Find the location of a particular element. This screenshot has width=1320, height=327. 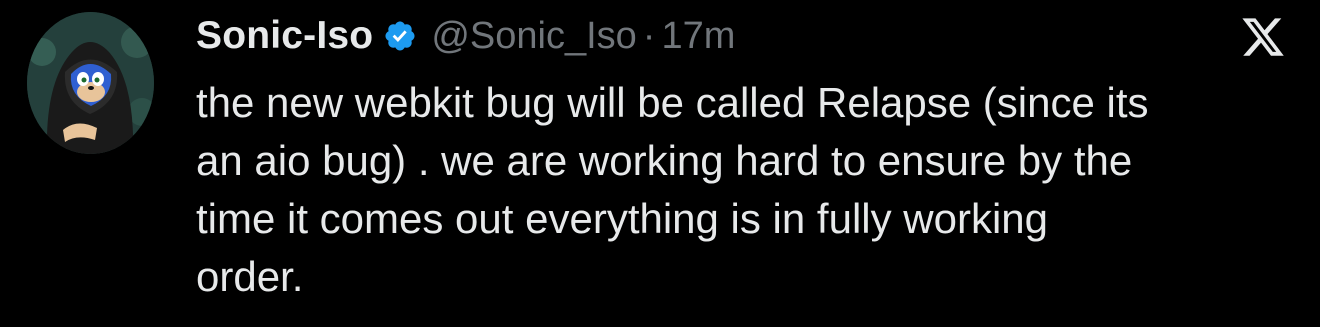

tweet-timestamp: 17m is located at coordinates (698, 36).